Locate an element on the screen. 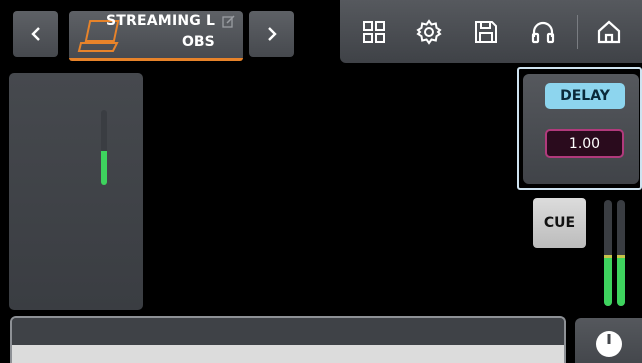 This screenshot has width=642, height=363. channel-name: STREAMING L is located at coordinates (161, 21).